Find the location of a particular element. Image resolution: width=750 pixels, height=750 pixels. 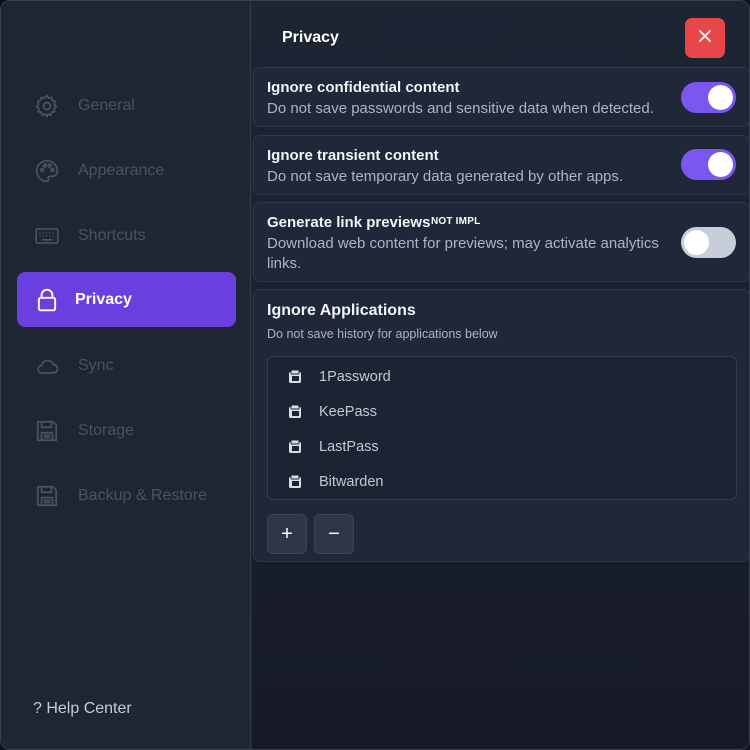

help-center-link: ? Help Center is located at coordinates (82, 709).